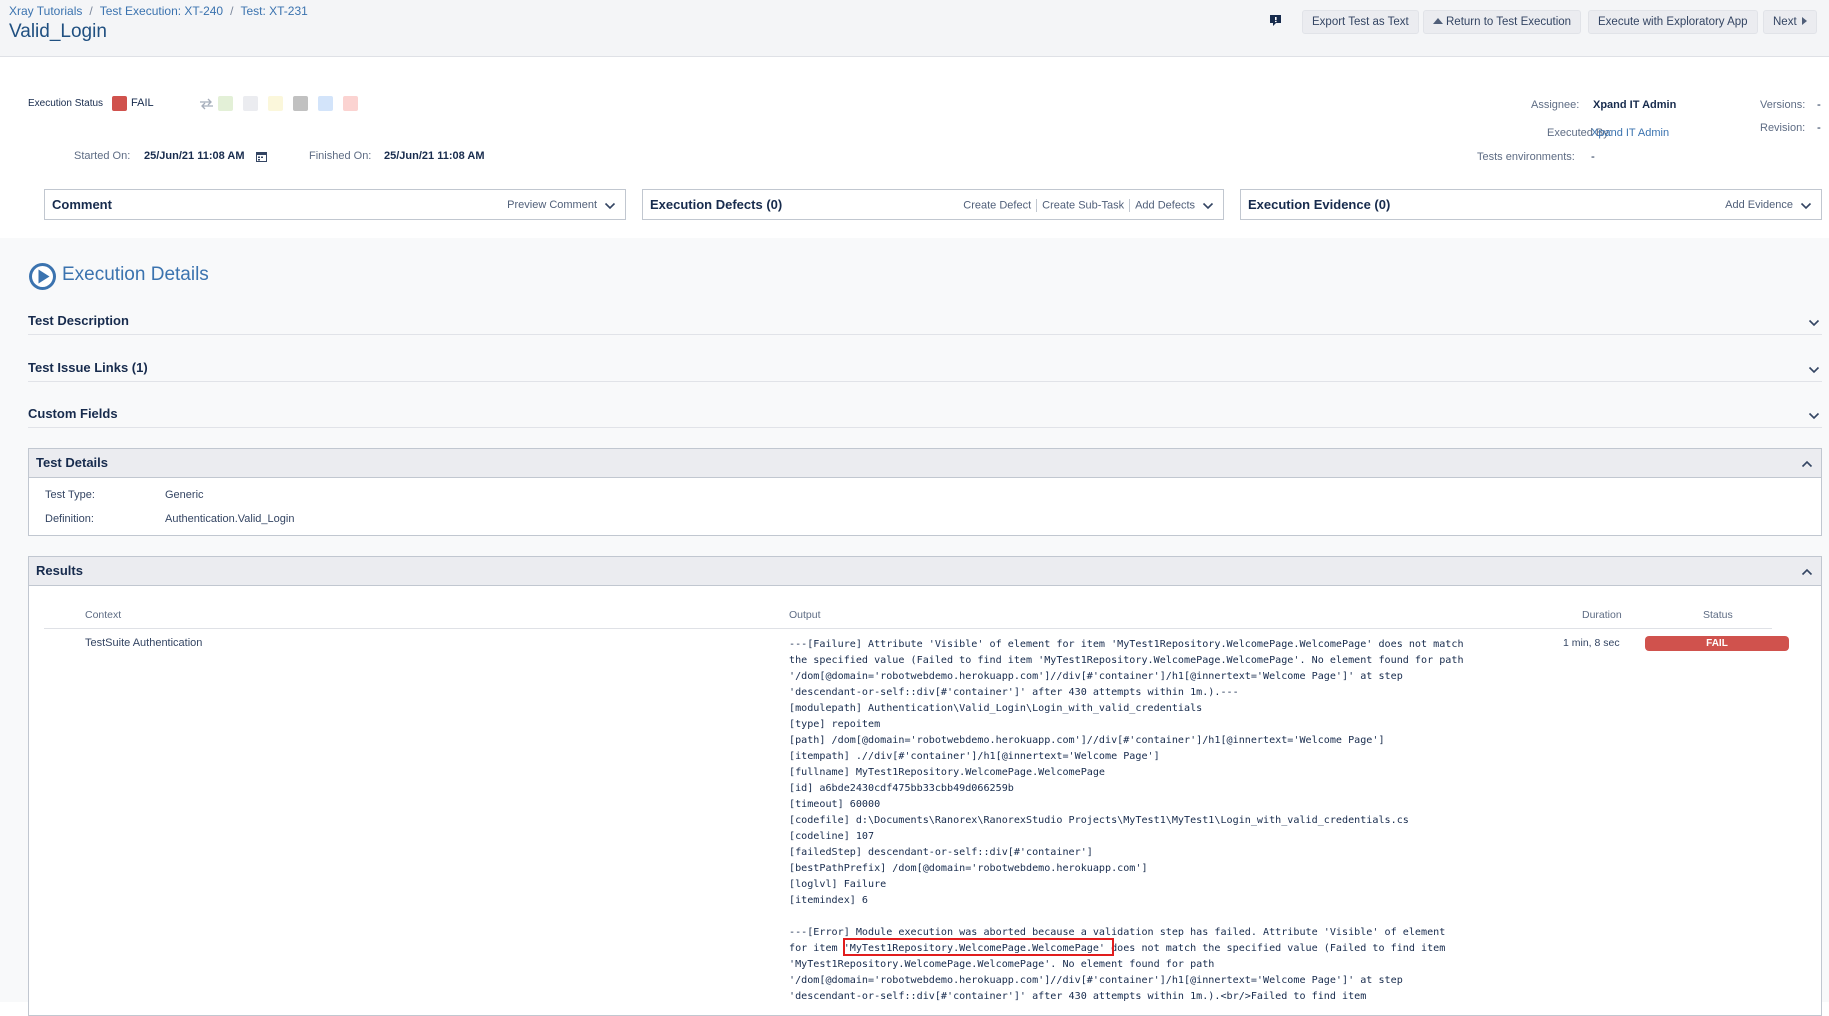 This screenshot has width=1829, height=1016. What do you see at coordinates (1785, 22) in the screenshot?
I see `next-button-label: Next` at bounding box center [1785, 22].